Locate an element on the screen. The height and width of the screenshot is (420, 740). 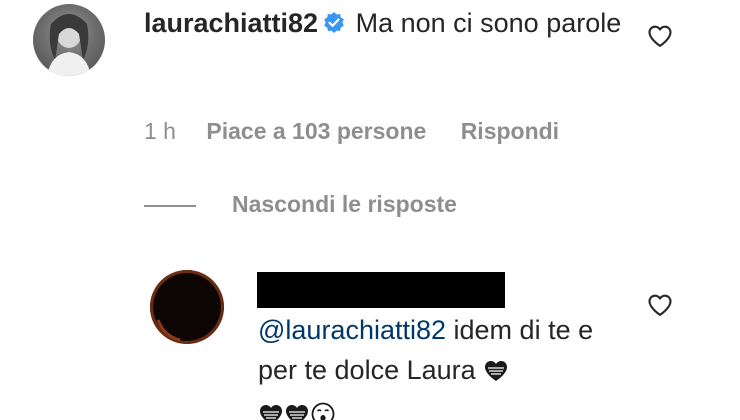
comment-likes-count: Piace a 103 persone is located at coordinates (316, 131).